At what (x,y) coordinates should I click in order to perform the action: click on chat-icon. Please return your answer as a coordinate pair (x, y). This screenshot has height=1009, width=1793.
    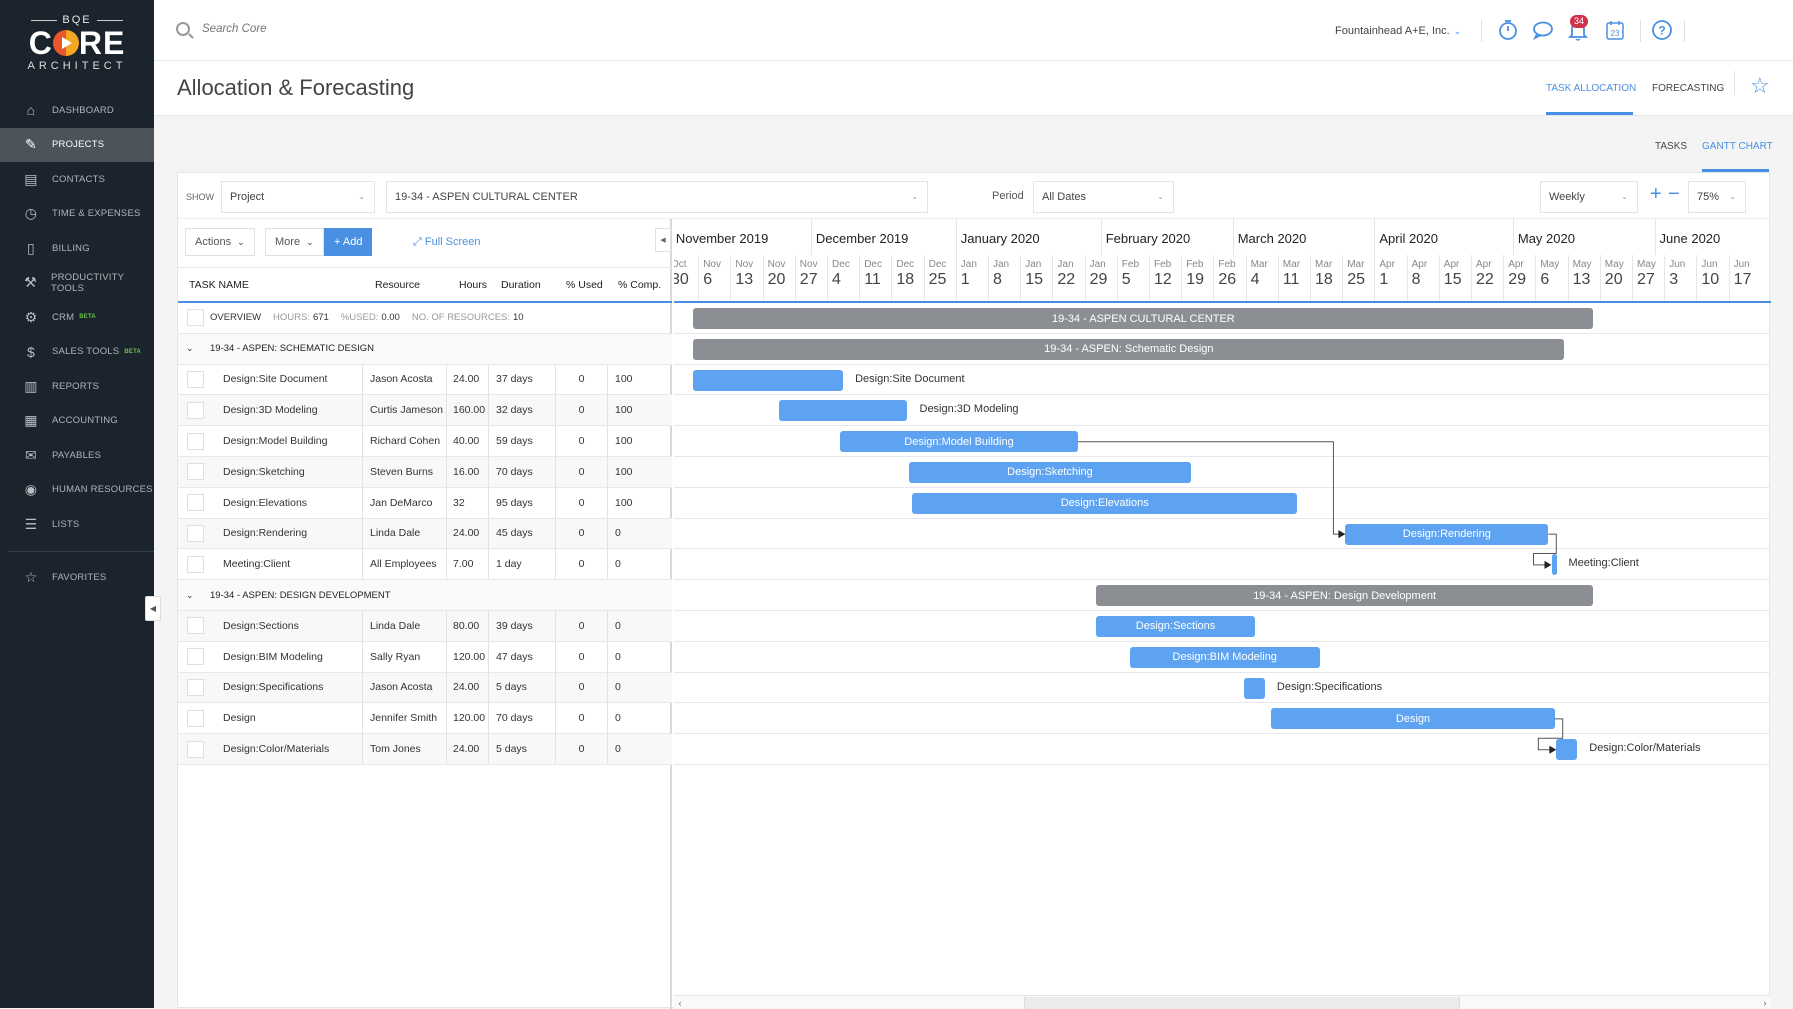
    Looking at the image, I should click on (1543, 30).